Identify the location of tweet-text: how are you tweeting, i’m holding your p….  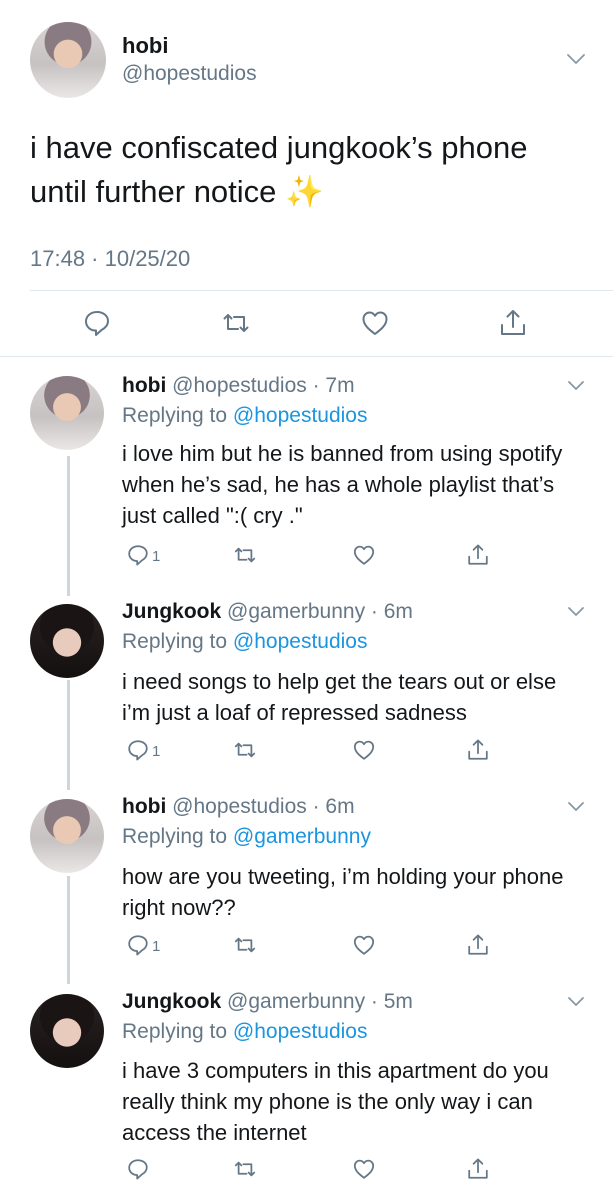
(343, 892).